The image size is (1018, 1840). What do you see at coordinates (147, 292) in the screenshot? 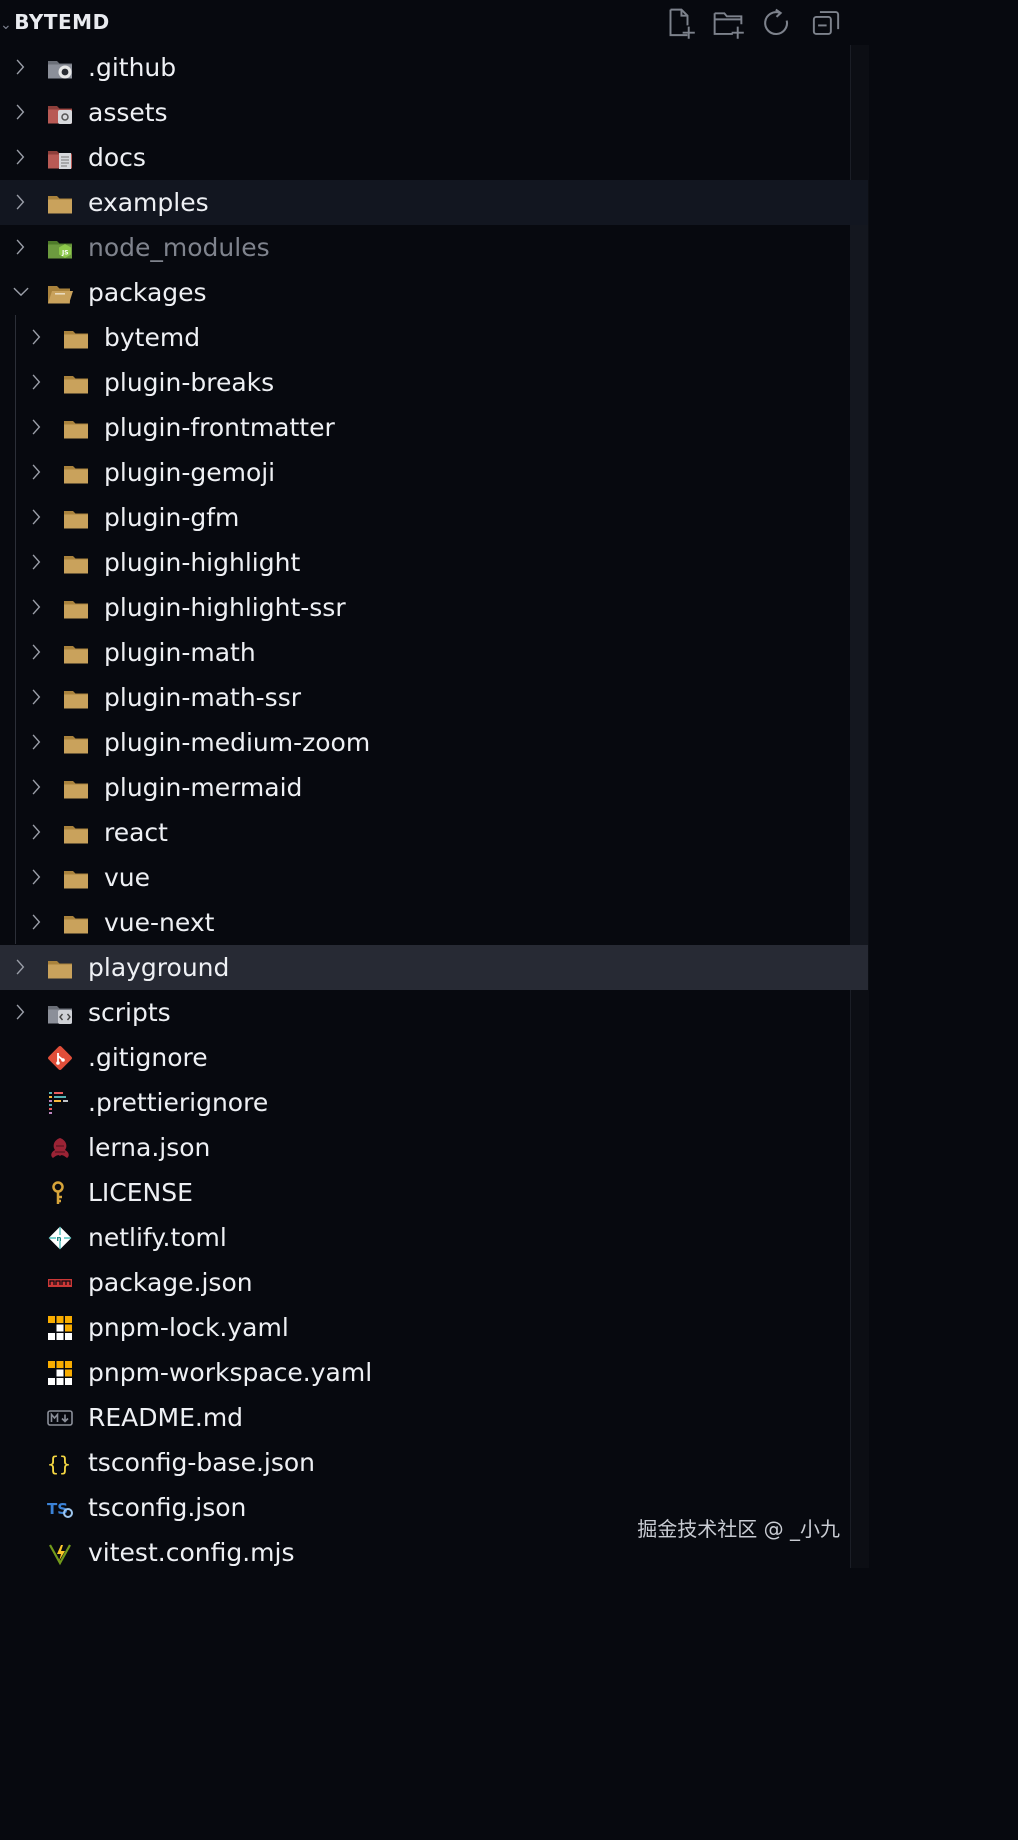
I see `tree-item-label: packages` at bounding box center [147, 292].